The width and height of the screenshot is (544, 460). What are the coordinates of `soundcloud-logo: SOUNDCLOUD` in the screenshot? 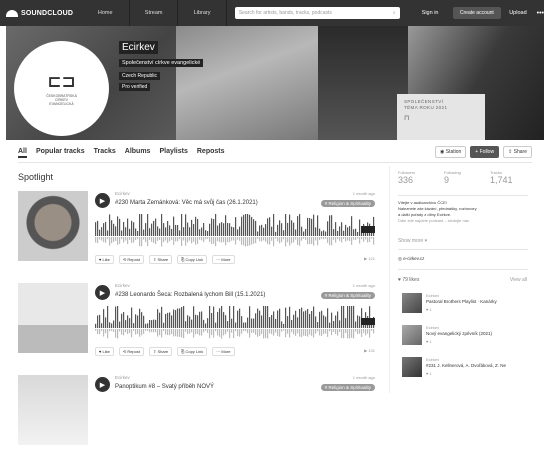 It's located at (41, 13).